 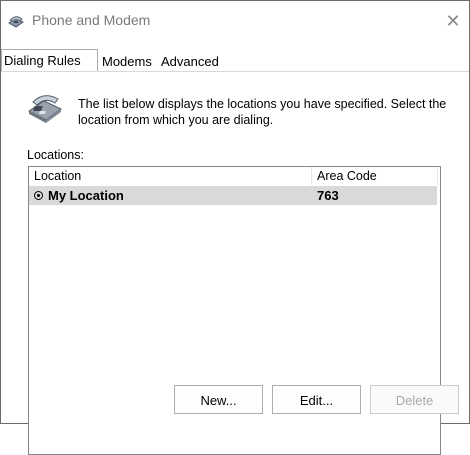 I want to click on tab-strip: Dialing Rules Modems Advanced, so click(x=235, y=60).